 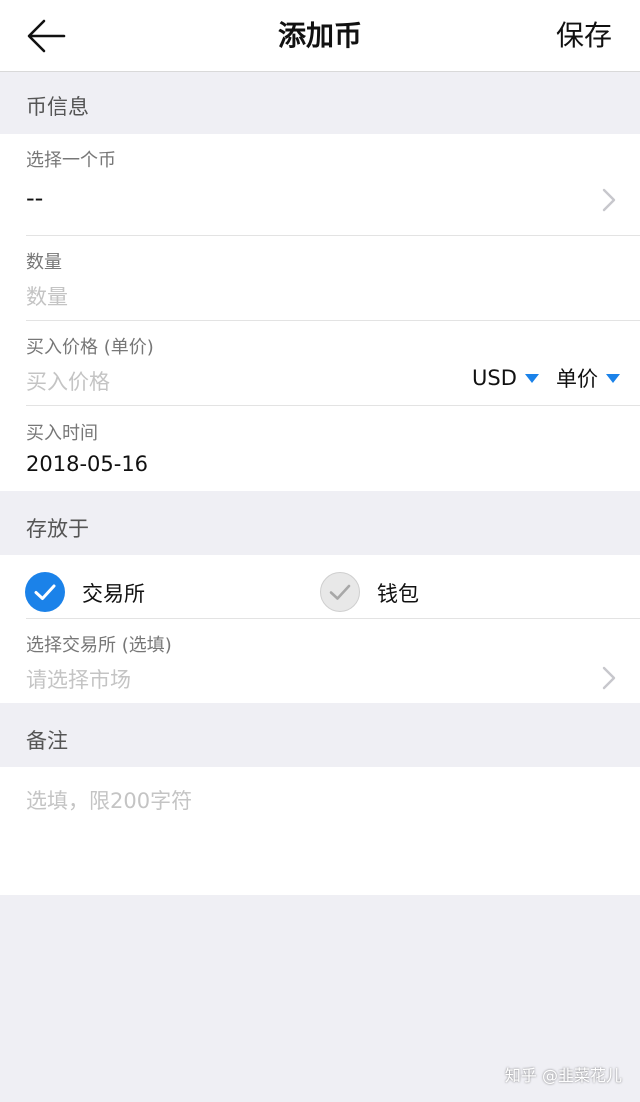 What do you see at coordinates (320, 103) in the screenshot?
I see `section-header-coin-info: 币信息` at bounding box center [320, 103].